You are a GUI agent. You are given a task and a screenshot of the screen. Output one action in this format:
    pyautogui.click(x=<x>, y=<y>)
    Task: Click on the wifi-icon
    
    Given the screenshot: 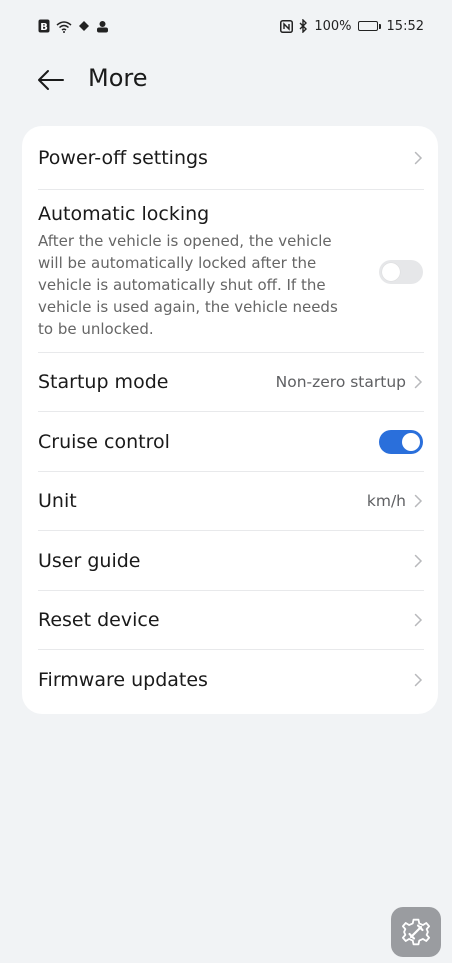 What is the action you would take?
    pyautogui.click(x=64, y=26)
    